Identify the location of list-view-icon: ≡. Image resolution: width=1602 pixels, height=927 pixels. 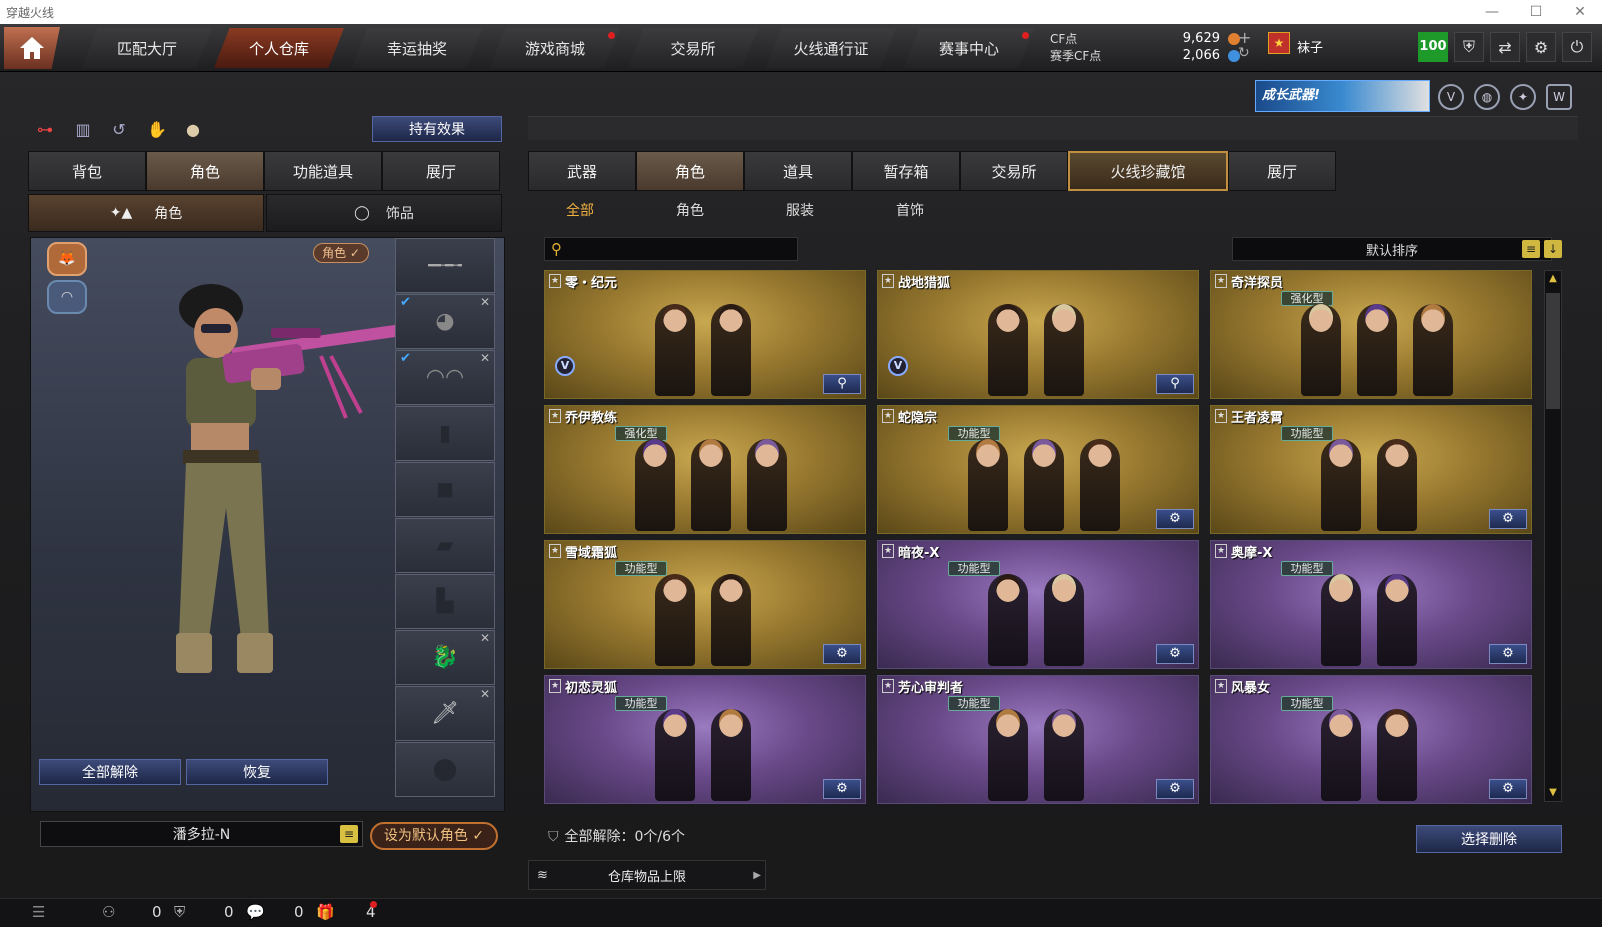
(1531, 249).